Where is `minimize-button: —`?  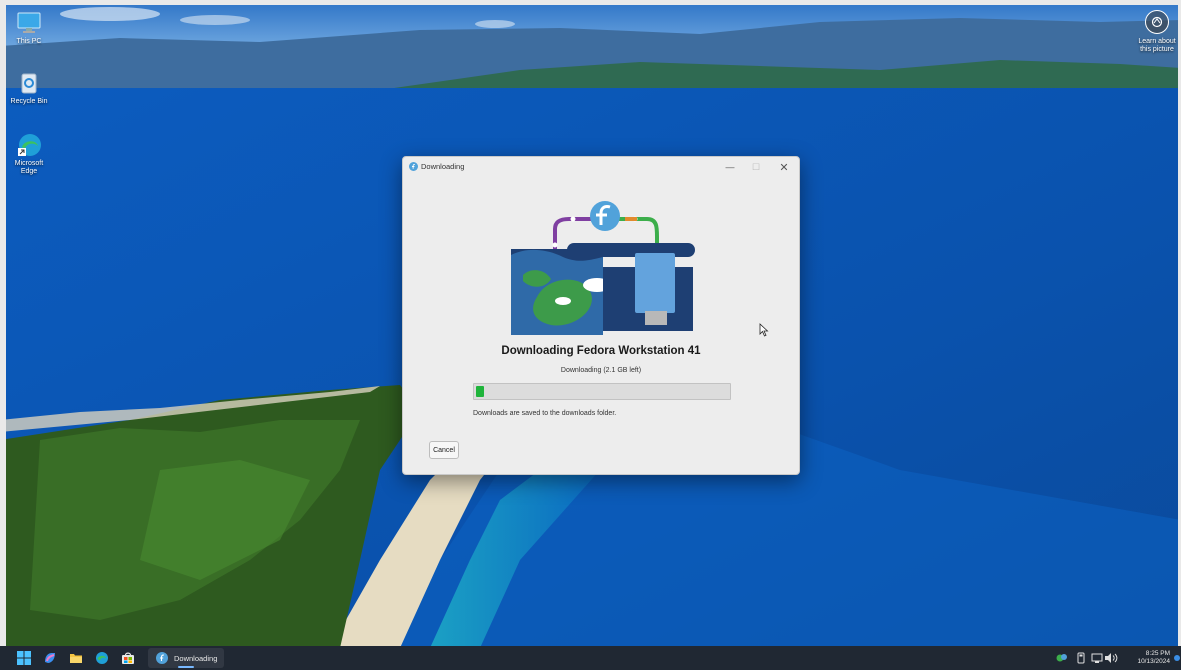 minimize-button: — is located at coordinates (730, 167).